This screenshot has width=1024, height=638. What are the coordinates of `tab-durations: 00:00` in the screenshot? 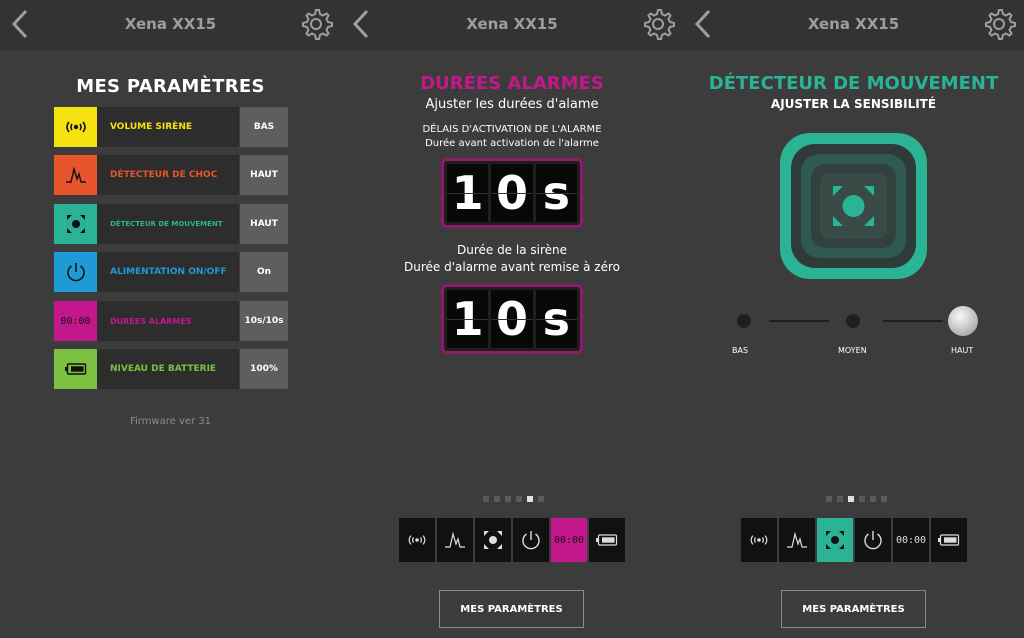 It's located at (911, 540).